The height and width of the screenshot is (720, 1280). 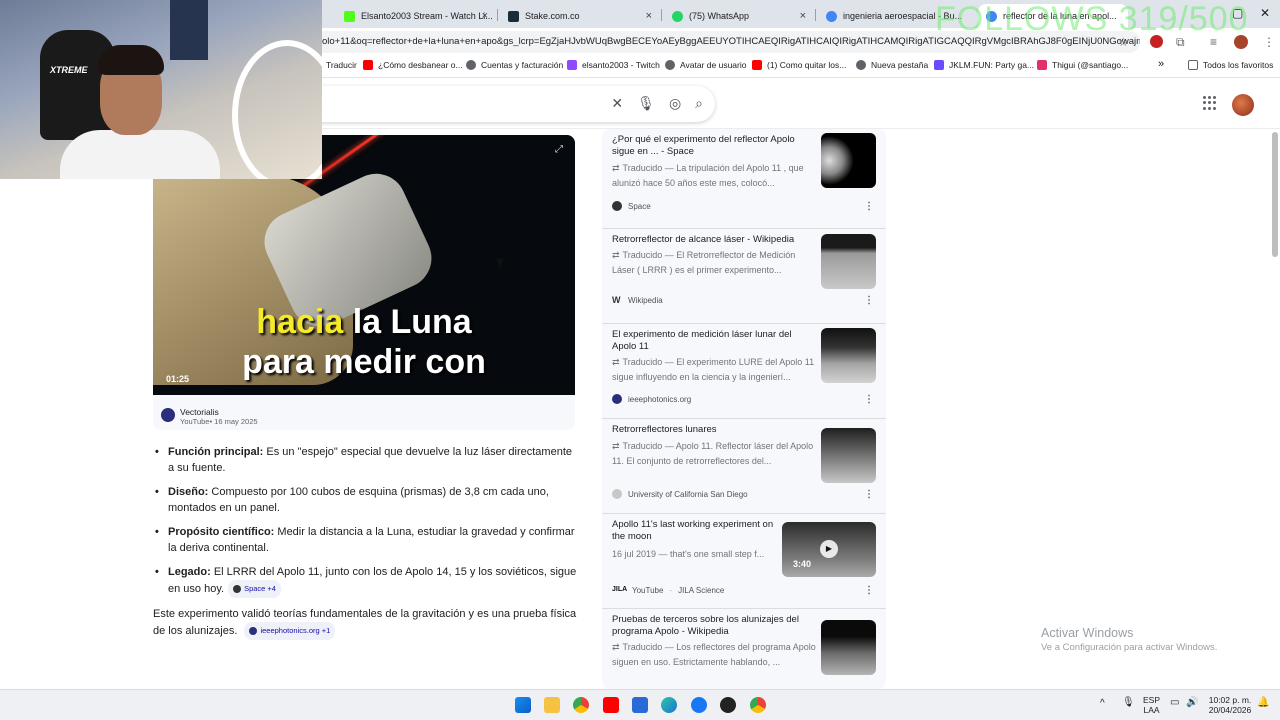 I want to click on lens-search-icon: ◎, so click(x=675, y=103).